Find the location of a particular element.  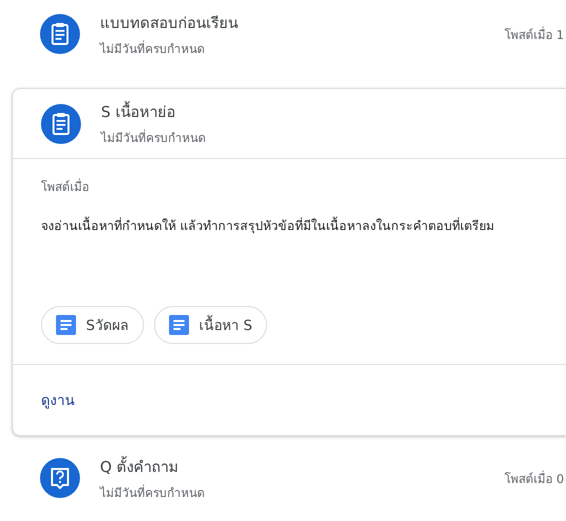

posted-label: โพสต์เมื่อ is located at coordinates (65, 187).